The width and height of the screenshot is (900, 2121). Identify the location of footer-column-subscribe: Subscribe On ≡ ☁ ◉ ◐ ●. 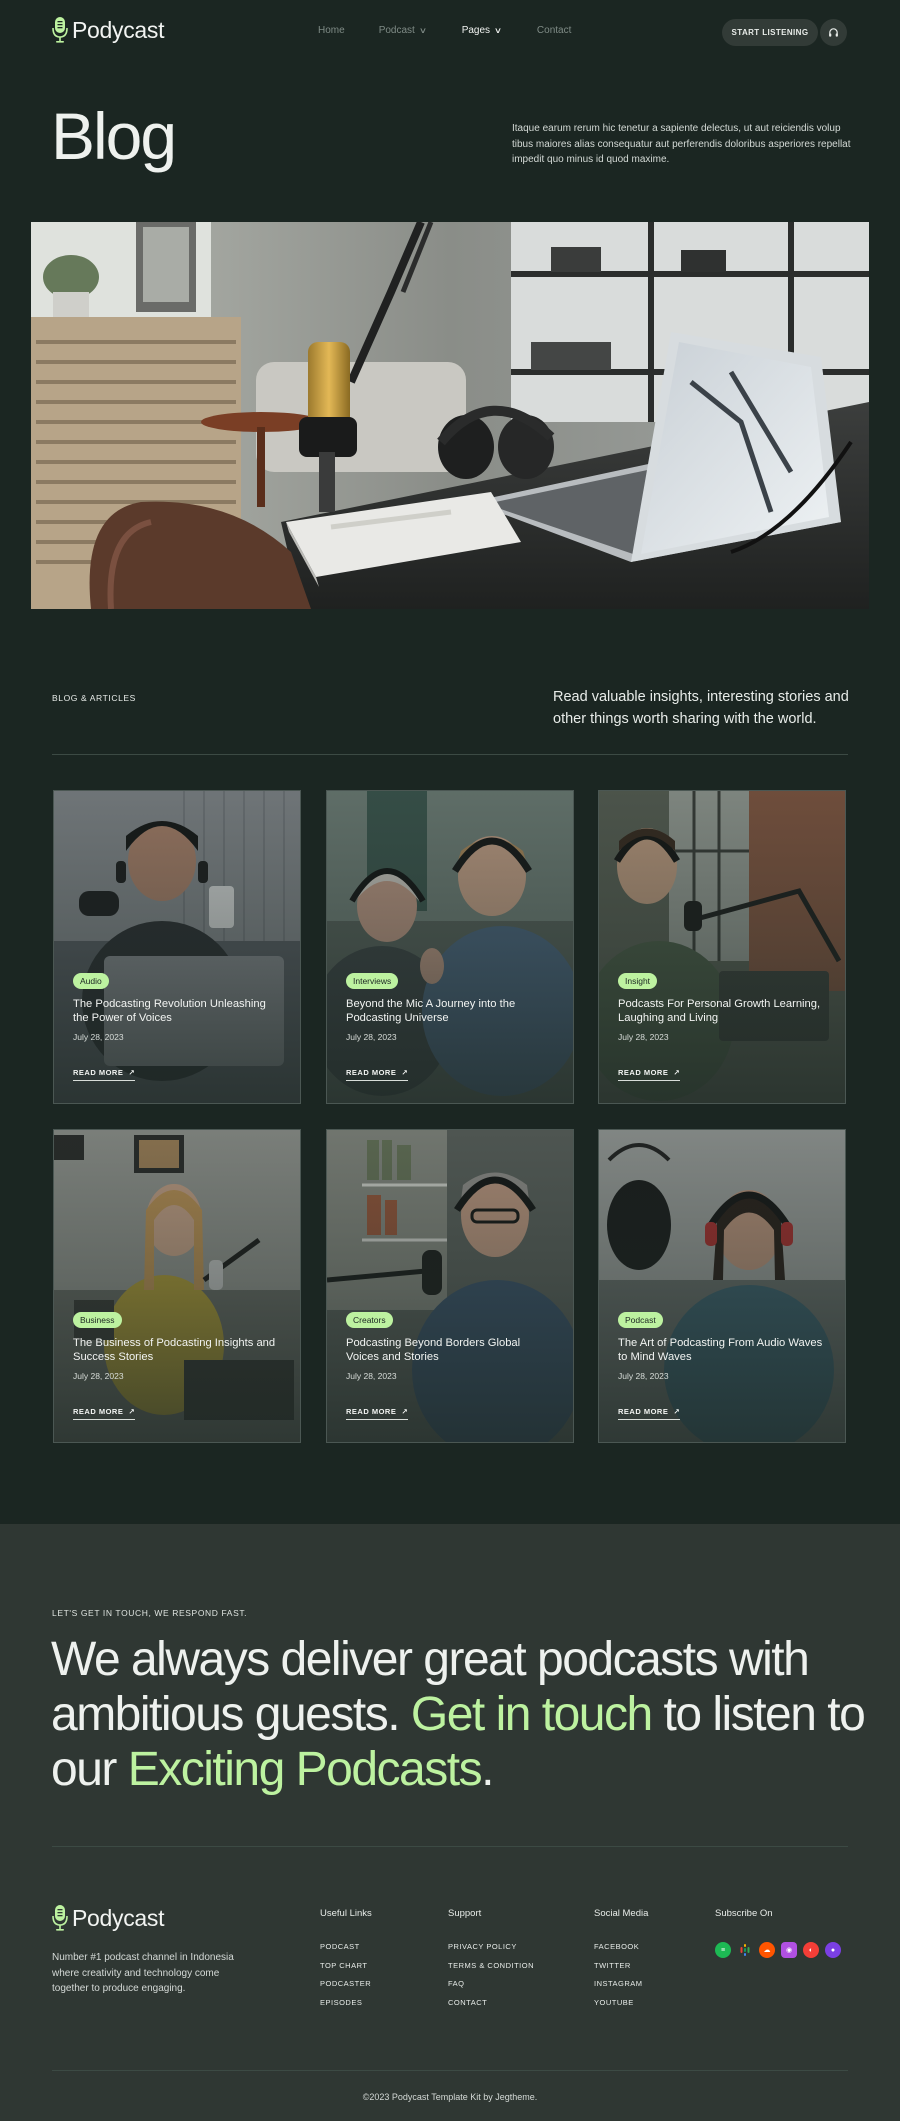
(778, 1933).